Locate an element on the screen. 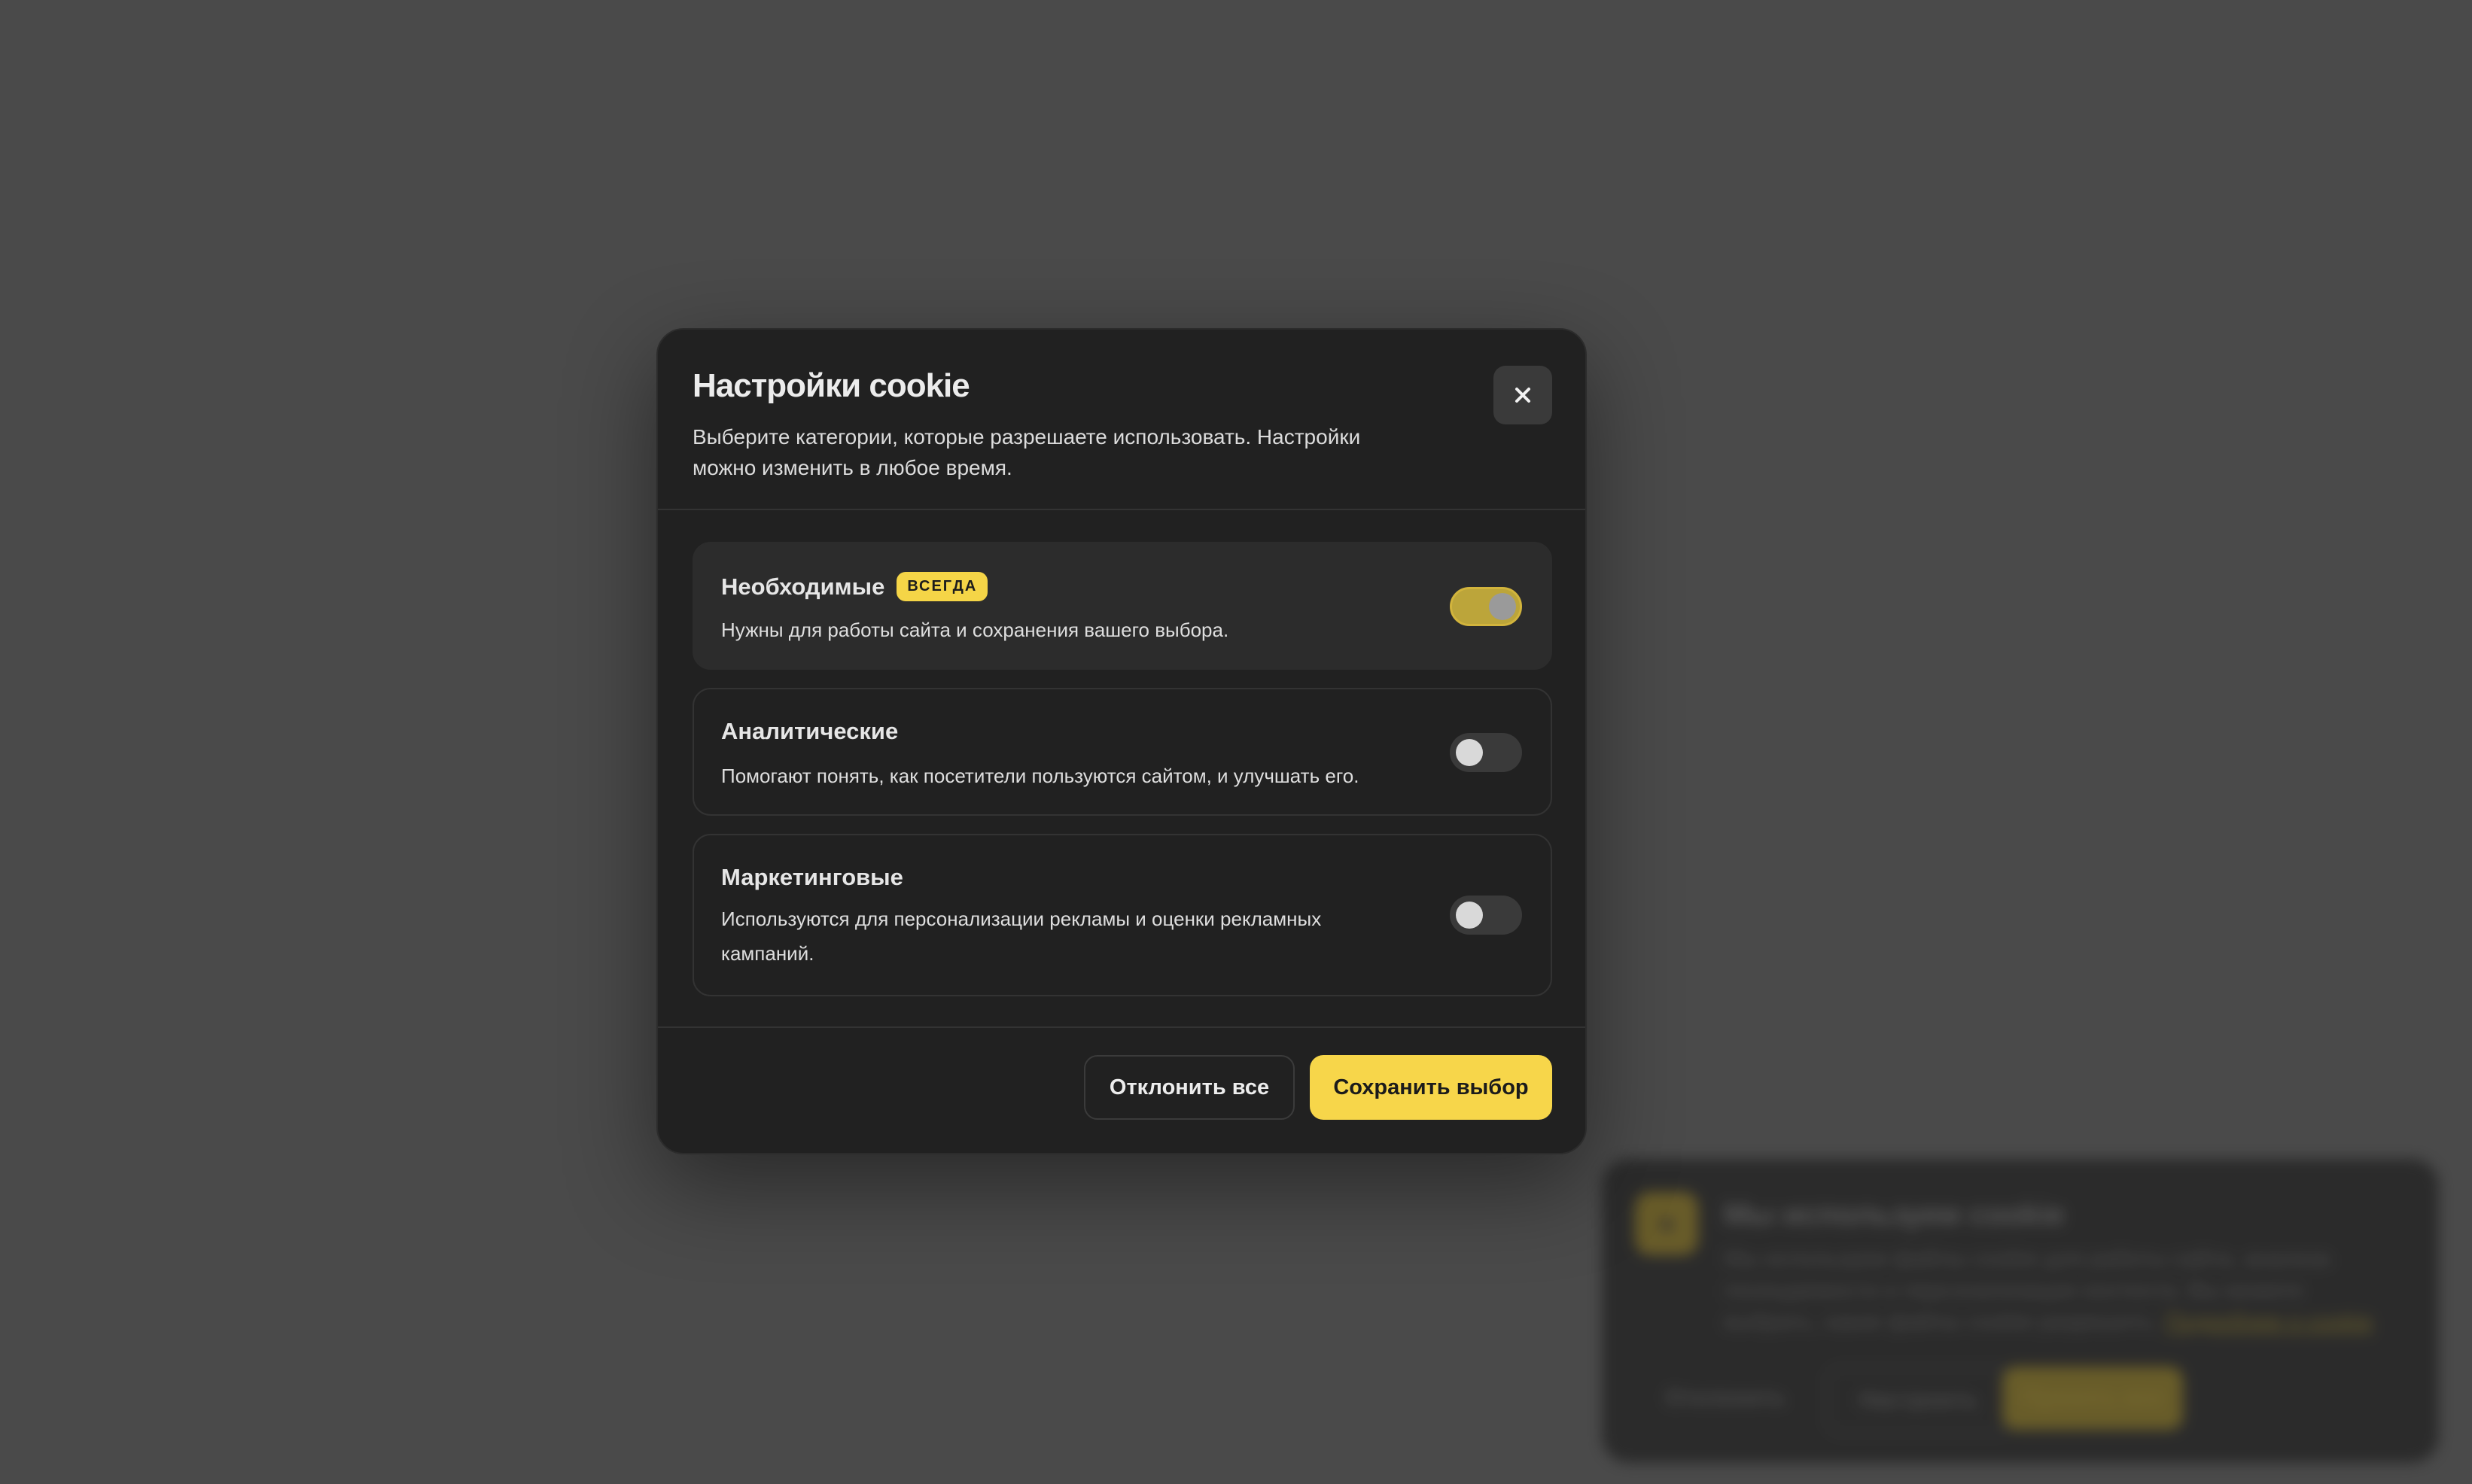 The width and height of the screenshot is (2472, 1484). category-title-row: Маркетинговые is located at coordinates (812, 877).